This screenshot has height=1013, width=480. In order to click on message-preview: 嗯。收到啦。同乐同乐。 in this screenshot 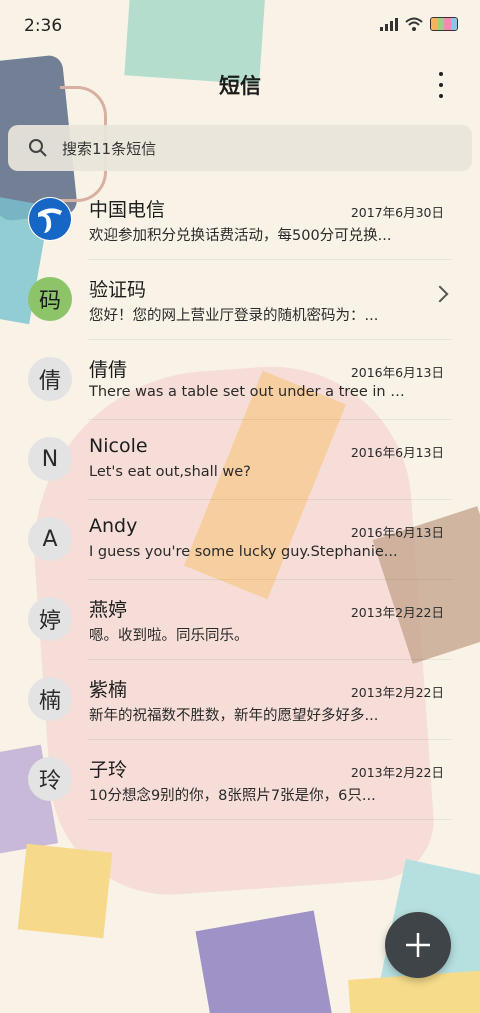, I will do `click(169, 636)`.